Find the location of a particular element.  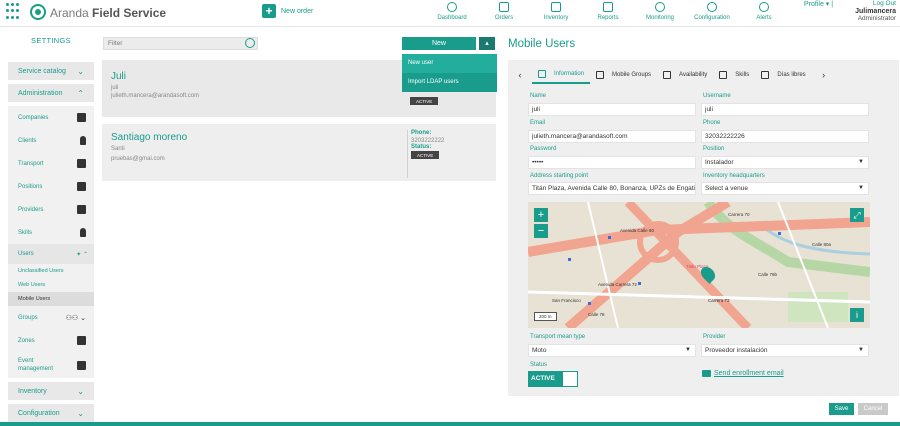

address-label: Address starting point is located at coordinates (559, 176).